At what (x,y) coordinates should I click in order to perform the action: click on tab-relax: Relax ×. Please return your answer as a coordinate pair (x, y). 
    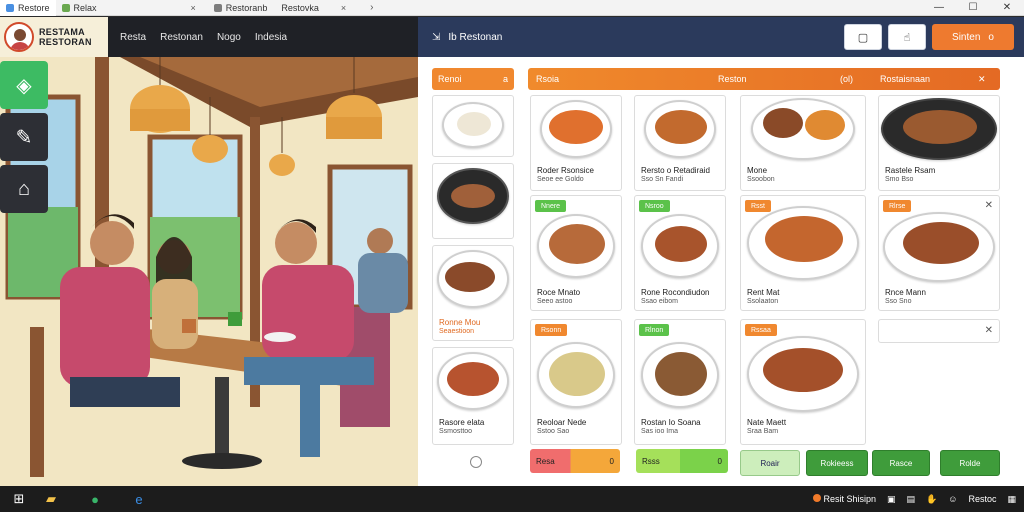
    Looking at the image, I should click on (129, 8).